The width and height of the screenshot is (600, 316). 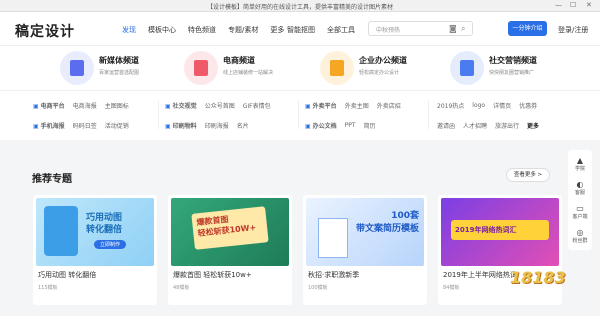 What do you see at coordinates (580, 184) in the screenshot?
I see `headset-icon: ◐` at bounding box center [580, 184].